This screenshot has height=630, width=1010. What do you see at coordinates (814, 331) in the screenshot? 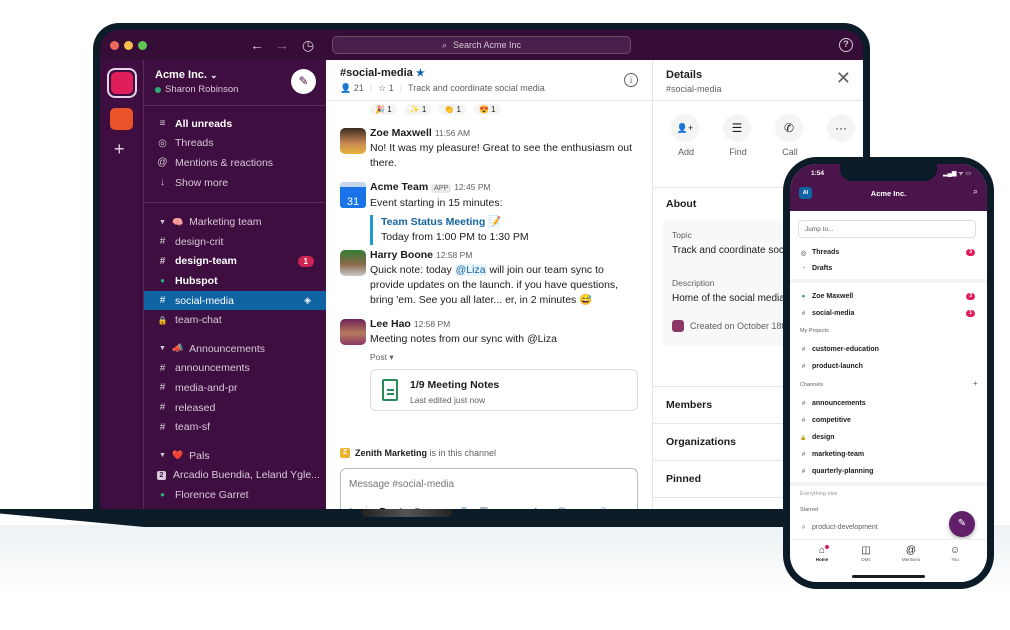
I see `section-my-projects: My Projects` at bounding box center [814, 331].